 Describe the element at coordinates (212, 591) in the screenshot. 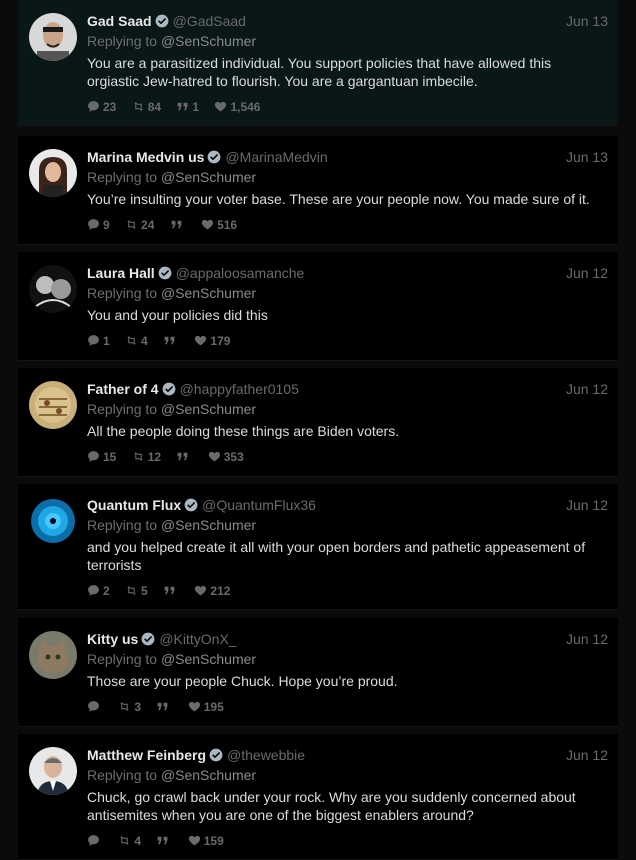

I see `like-button: 212` at that location.